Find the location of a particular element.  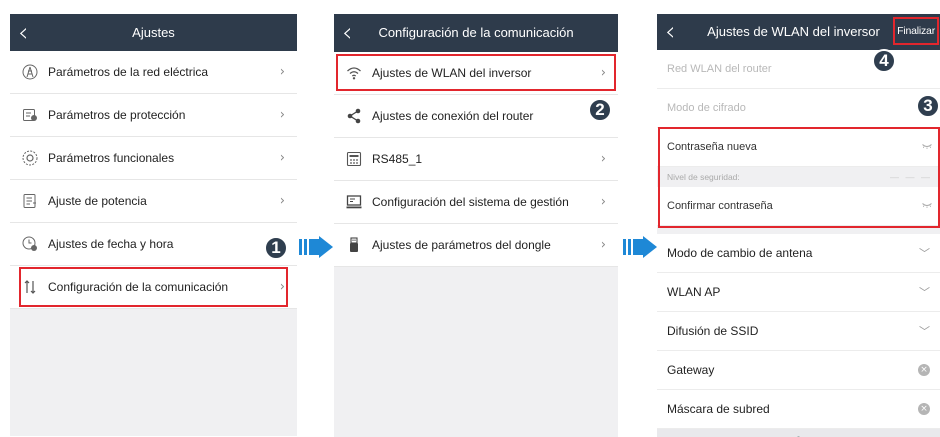

menu-item-dongle-params: Ajustes de parámetros del dongle › is located at coordinates (476, 245).